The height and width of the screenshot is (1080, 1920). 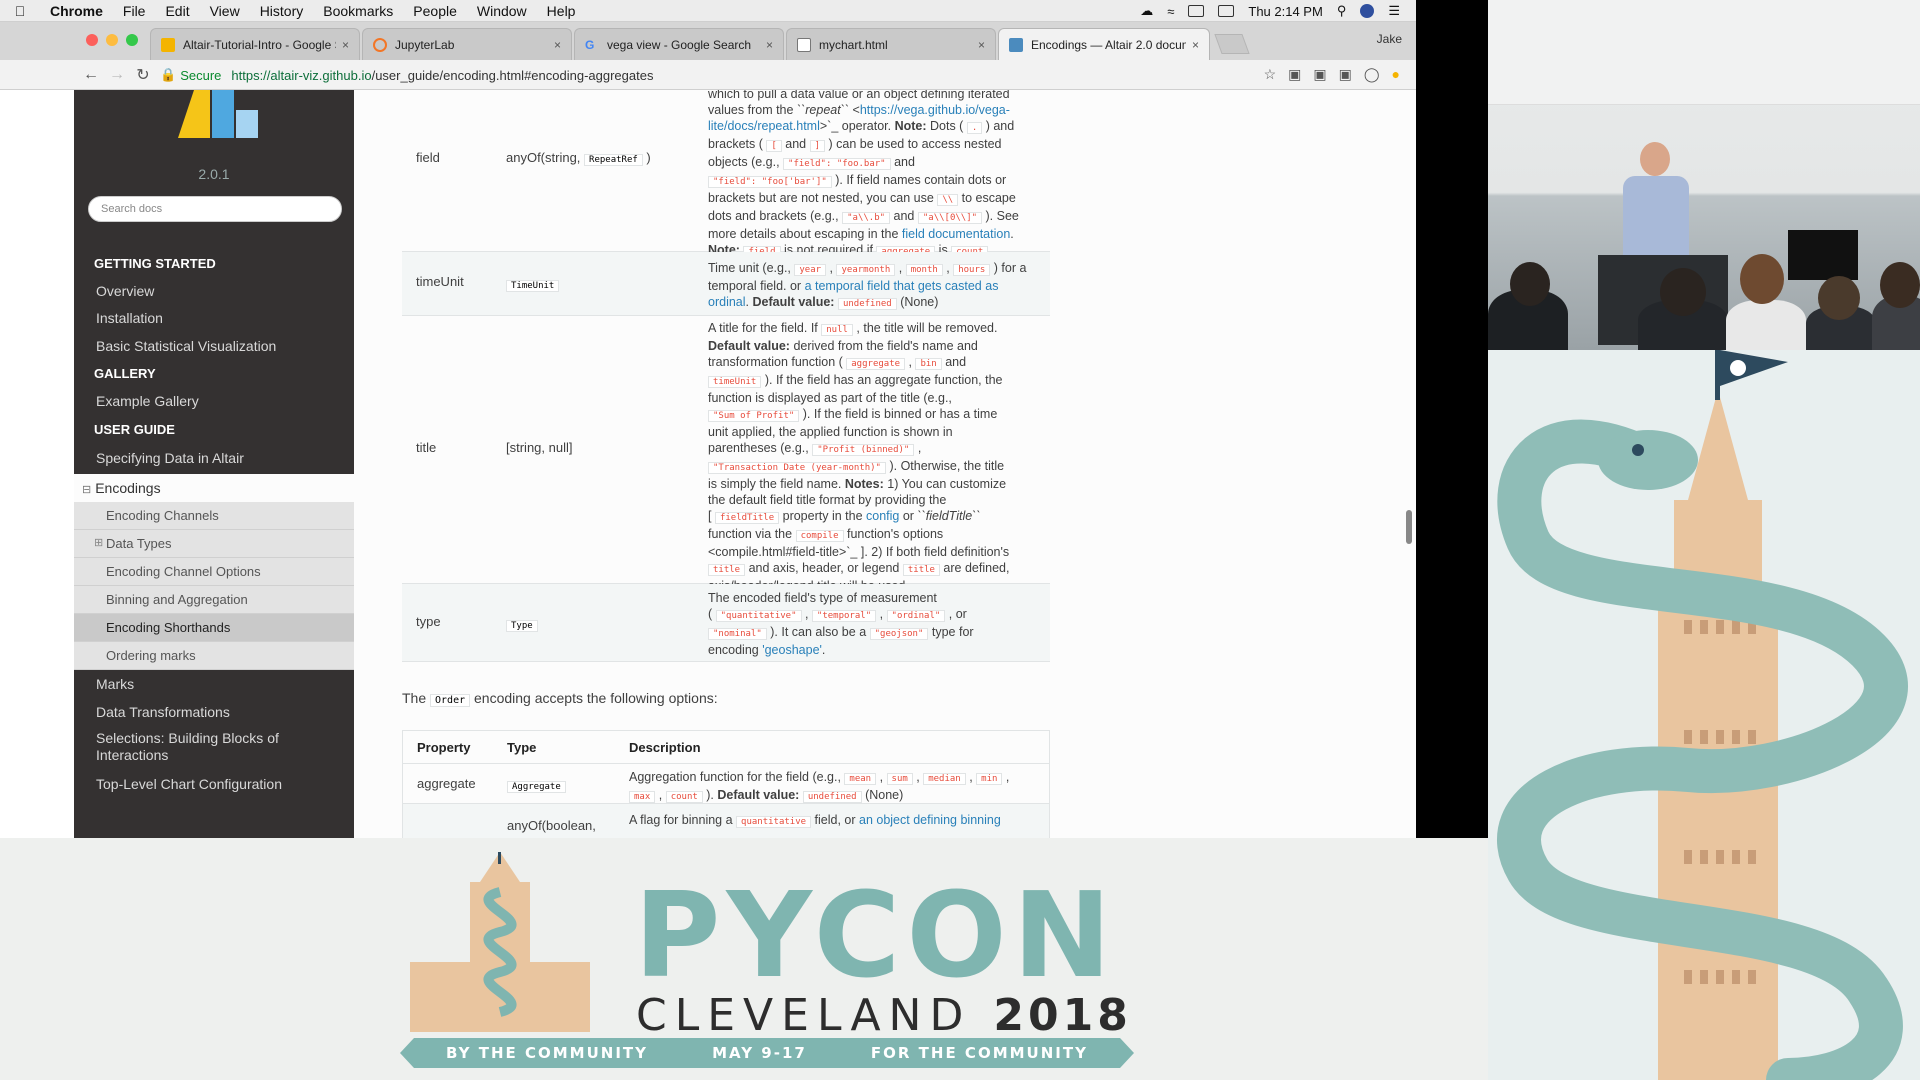 I want to click on sidebar-sub-encoding-channel-options: Encoding Channel Options, so click(x=214, y=572).